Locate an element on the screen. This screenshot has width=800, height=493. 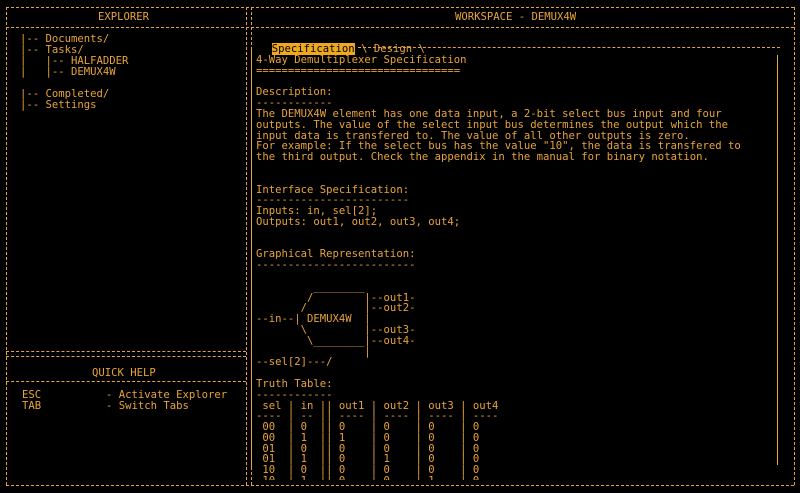
panel-divider is located at coordinates (246, 246).